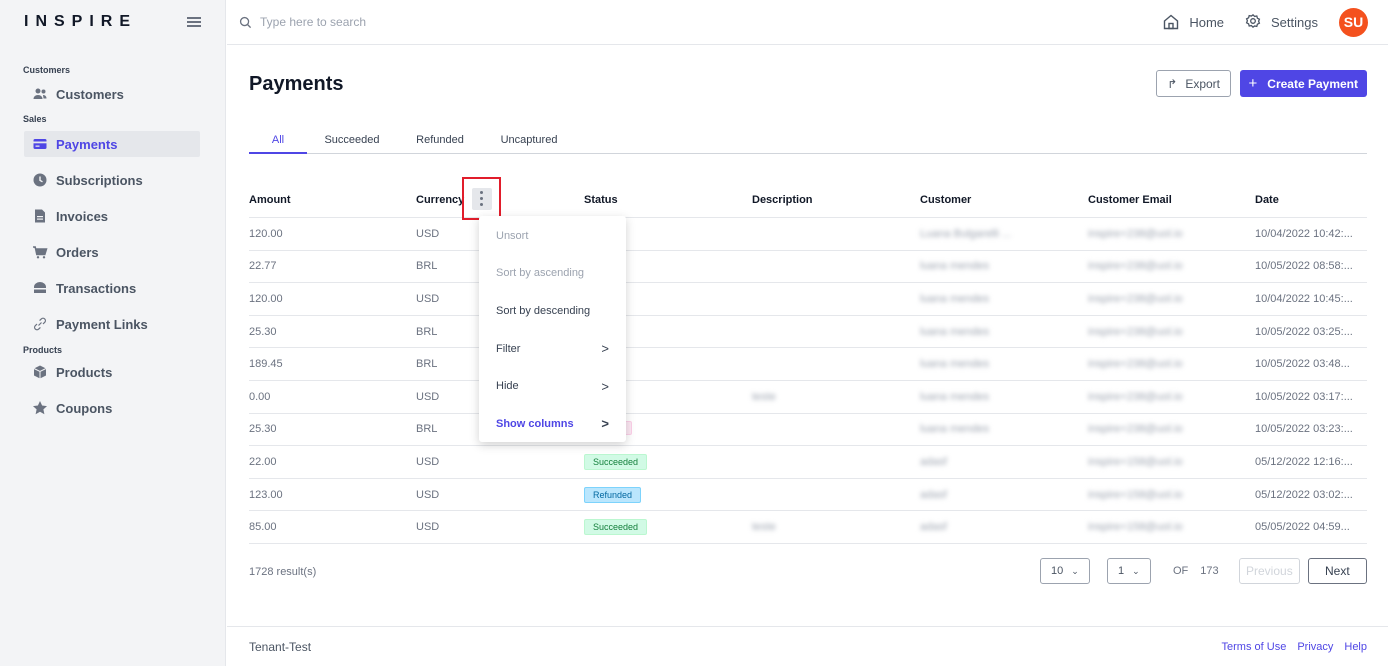 The height and width of the screenshot is (666, 1388). Describe the element at coordinates (82, 216) in the screenshot. I see `sidebar-item-label: Invoices` at that location.